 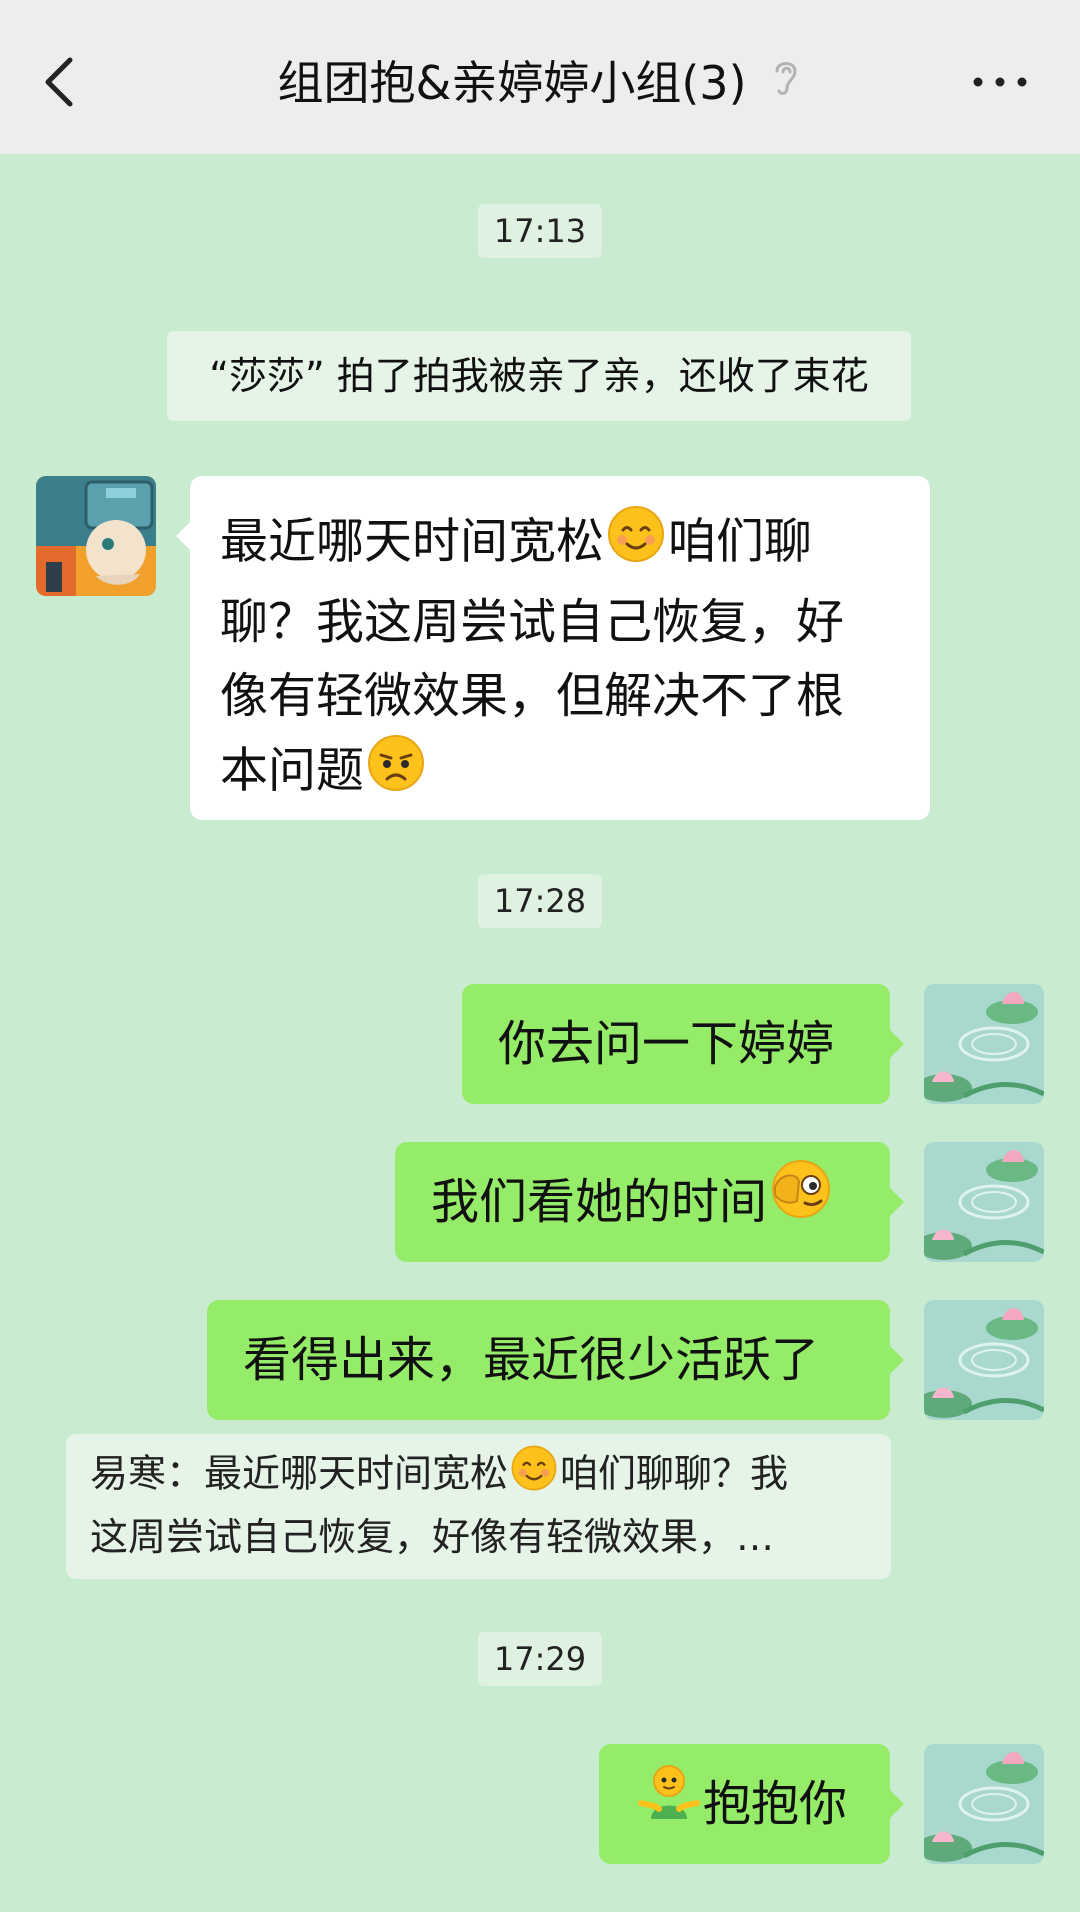 I want to click on message-bubble-sent: 抱抱你, so click(x=751, y=1805).